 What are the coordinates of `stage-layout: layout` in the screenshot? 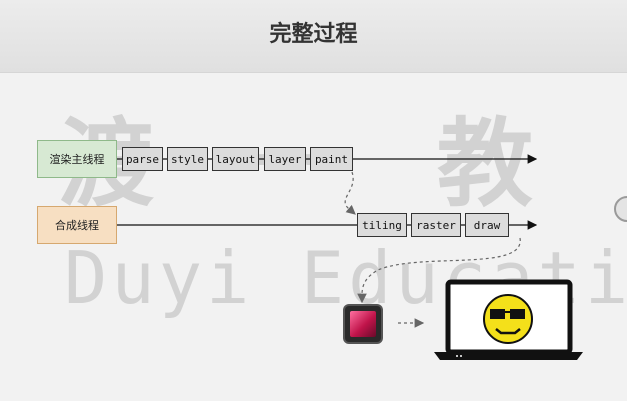 It's located at (235, 159).